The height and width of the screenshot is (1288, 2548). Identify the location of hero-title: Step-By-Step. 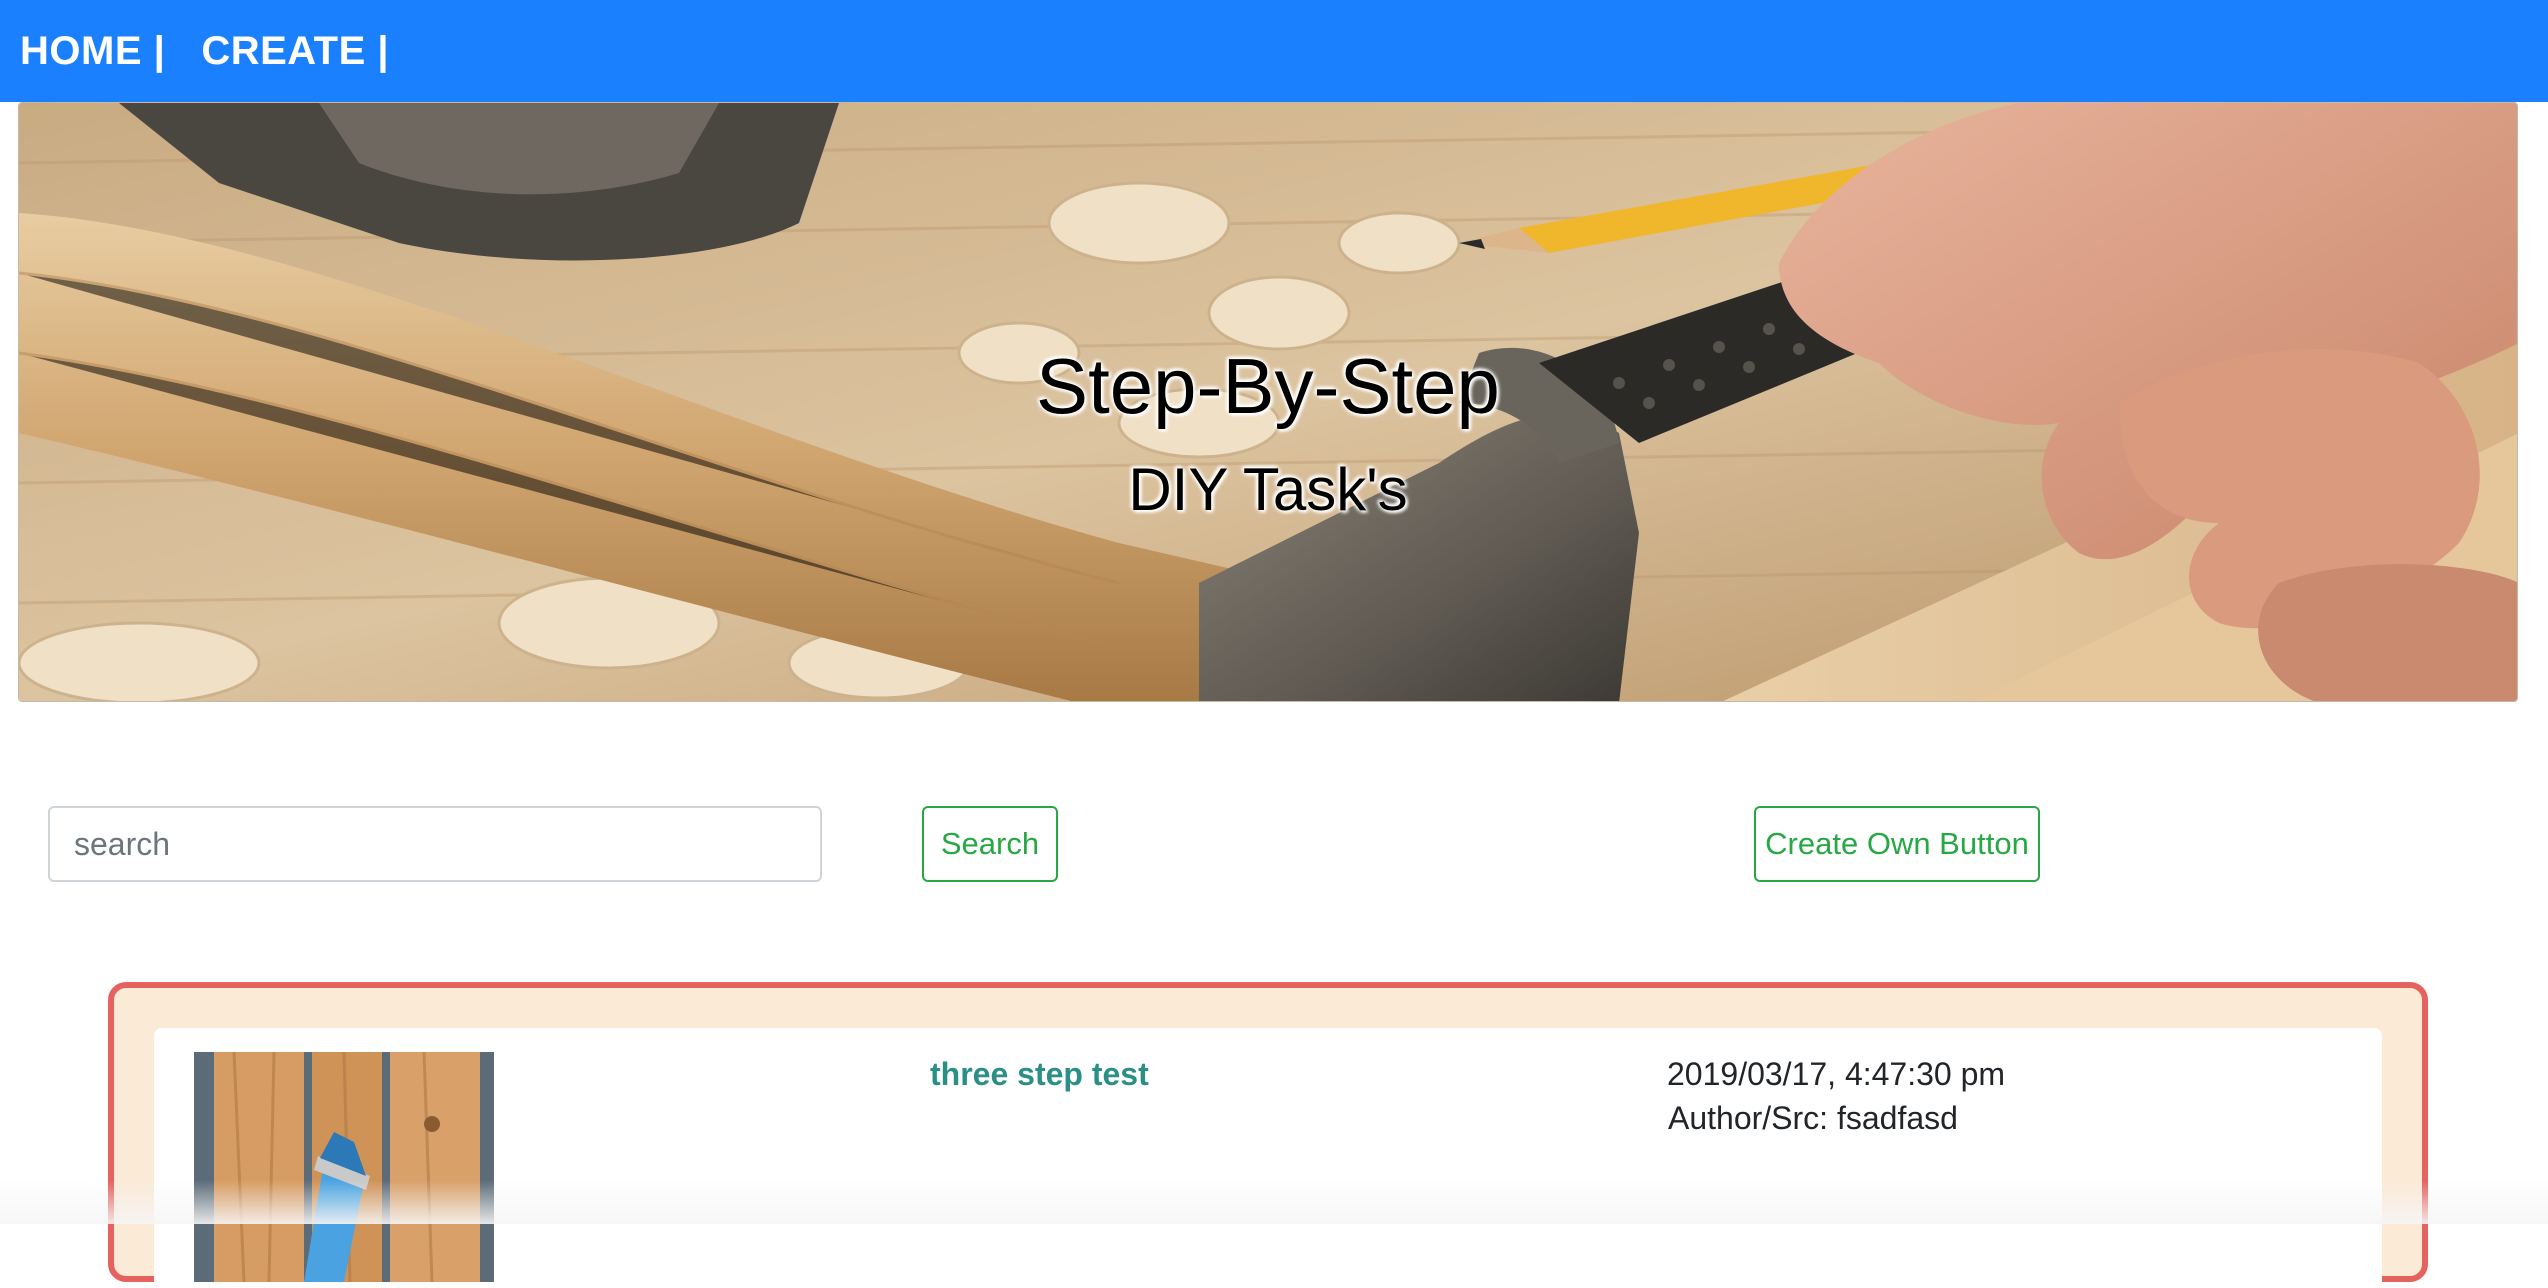
(1268, 386).